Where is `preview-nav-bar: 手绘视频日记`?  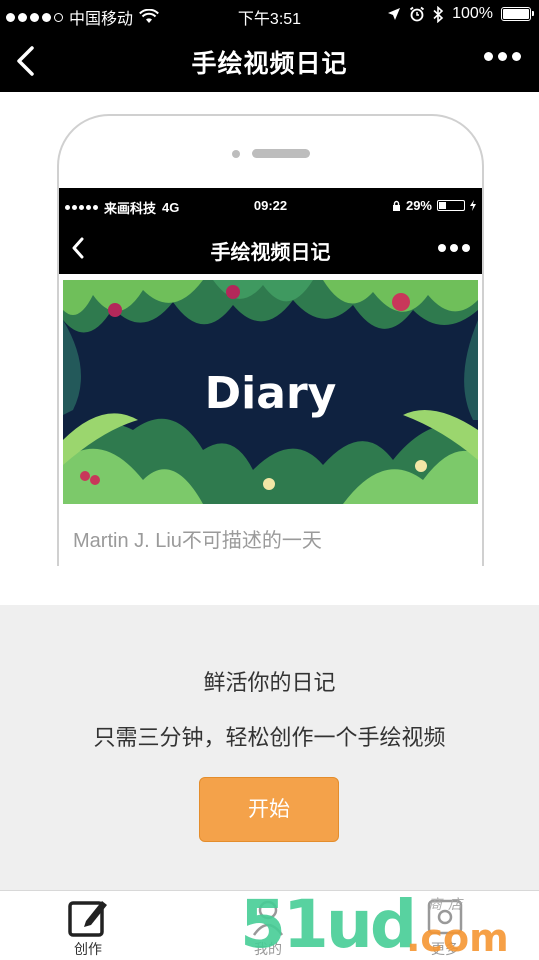 preview-nav-bar: 手绘视频日记 is located at coordinates (270, 249).